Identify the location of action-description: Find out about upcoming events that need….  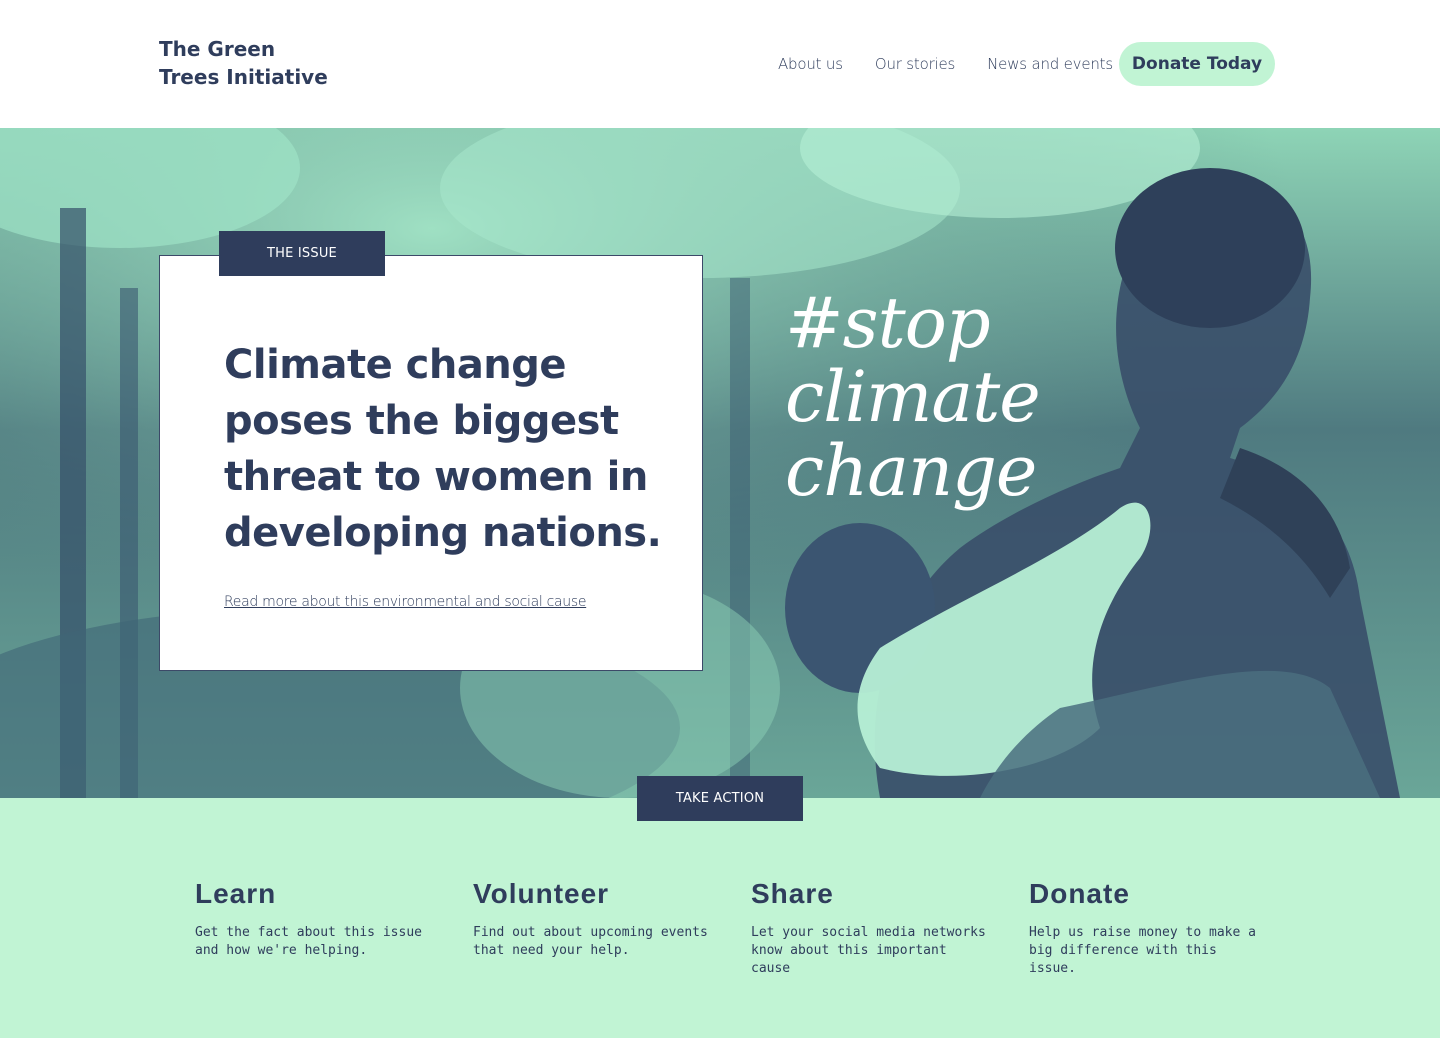
(590, 941).